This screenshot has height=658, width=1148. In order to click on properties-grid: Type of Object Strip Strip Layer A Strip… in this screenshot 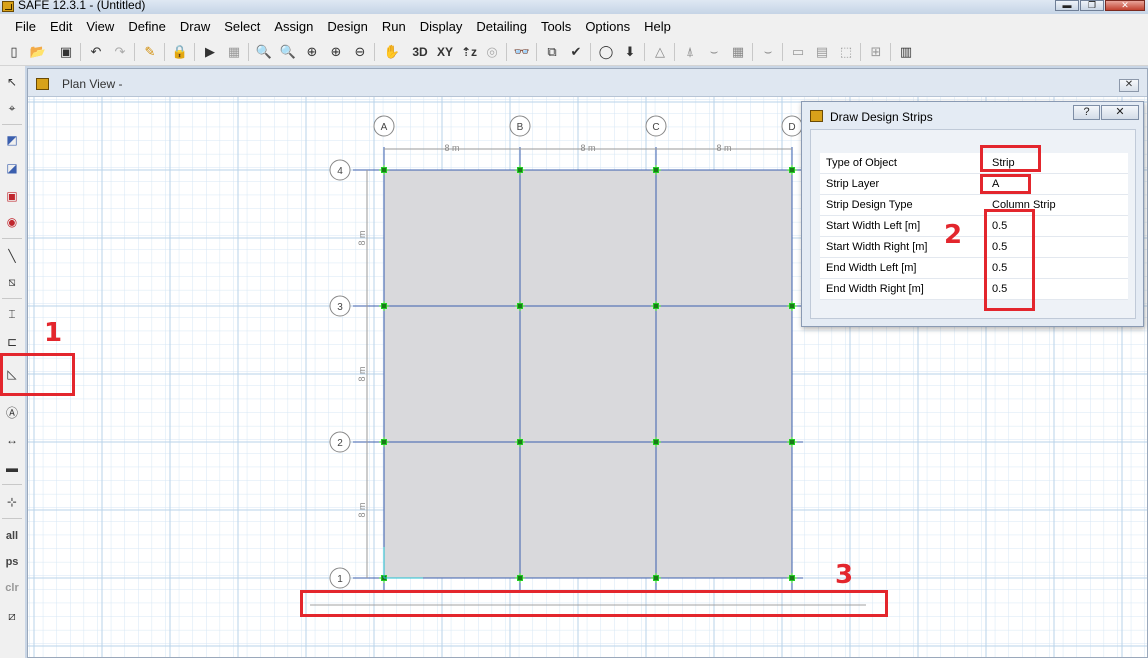, I will do `click(974, 226)`.